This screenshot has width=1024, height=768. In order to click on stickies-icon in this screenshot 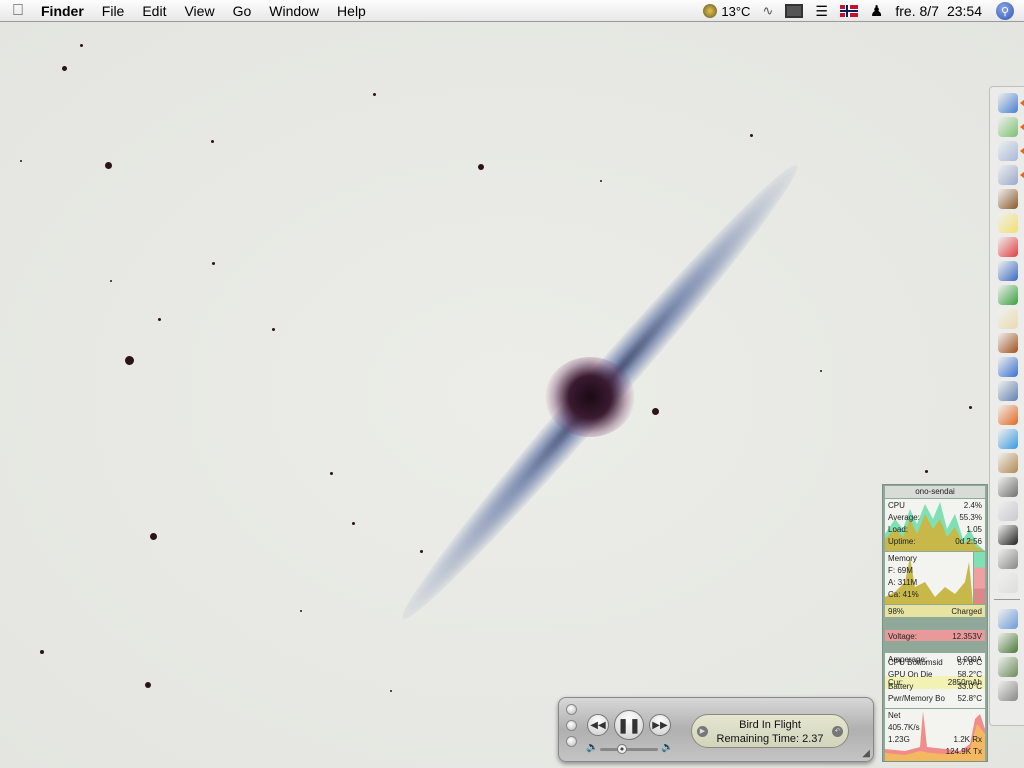, I will do `click(1008, 223)`.